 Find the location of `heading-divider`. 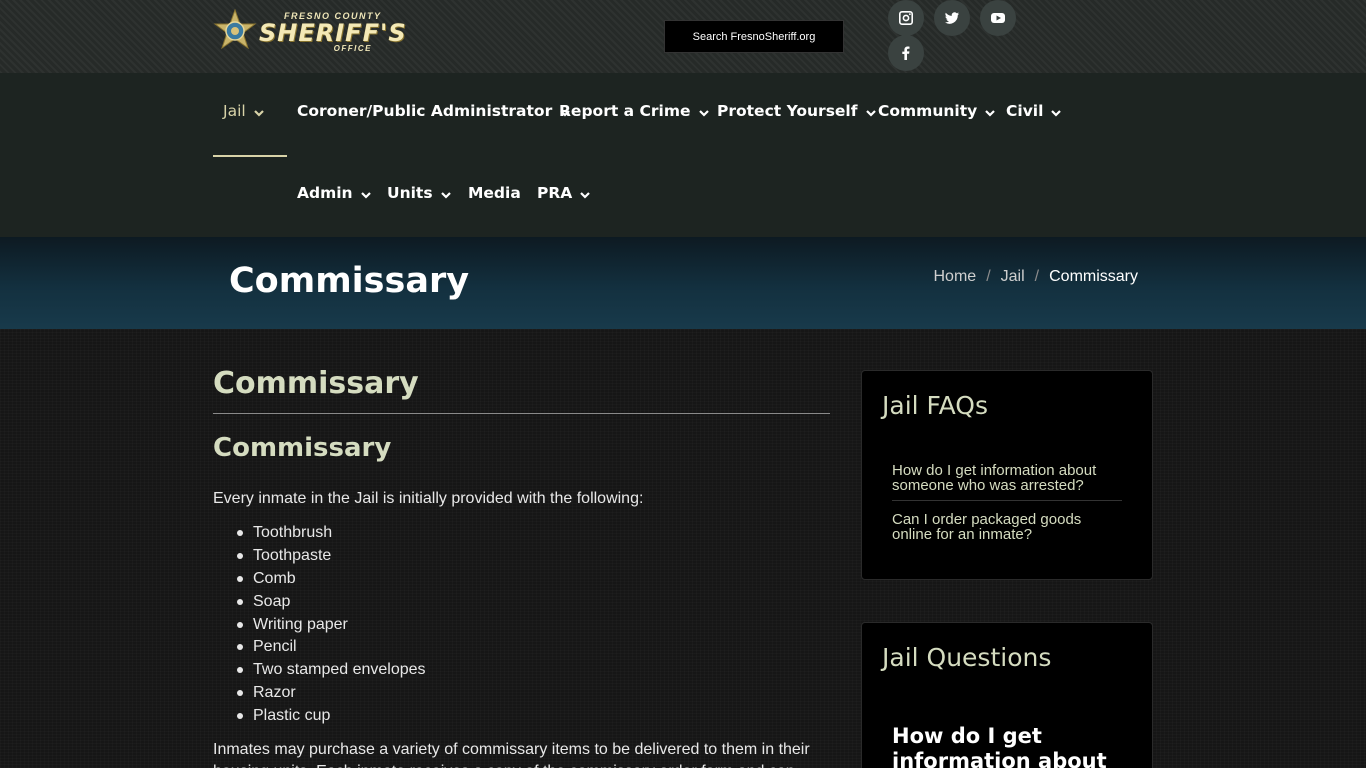

heading-divider is located at coordinates (521, 413).